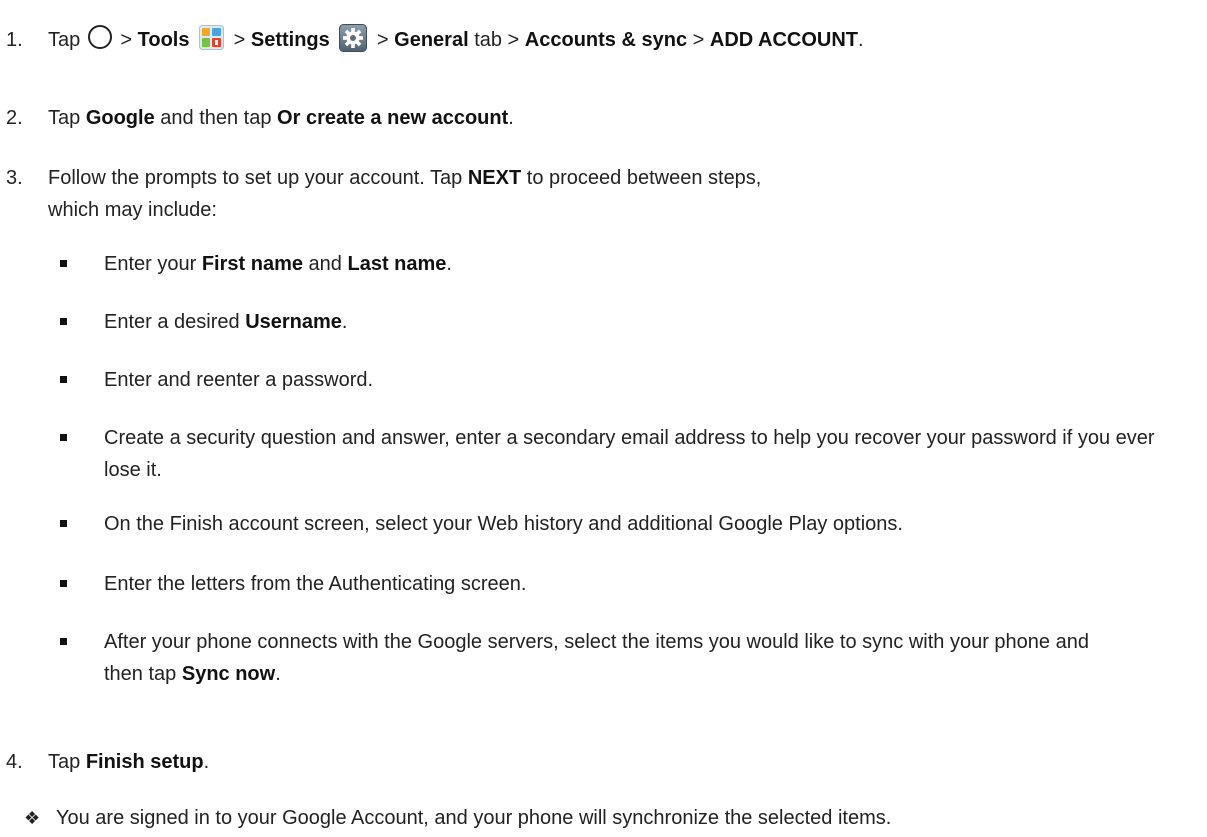  I want to click on step-number: 2., so click(14, 118).